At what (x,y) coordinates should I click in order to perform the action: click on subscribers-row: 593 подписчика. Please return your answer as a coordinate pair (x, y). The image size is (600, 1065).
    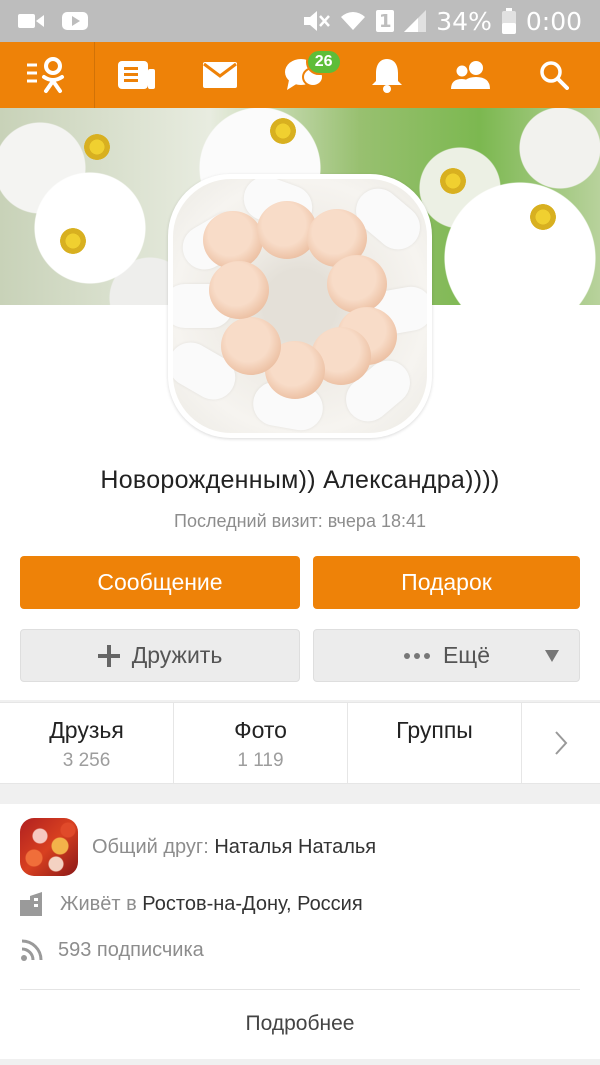
    Looking at the image, I should click on (112, 950).